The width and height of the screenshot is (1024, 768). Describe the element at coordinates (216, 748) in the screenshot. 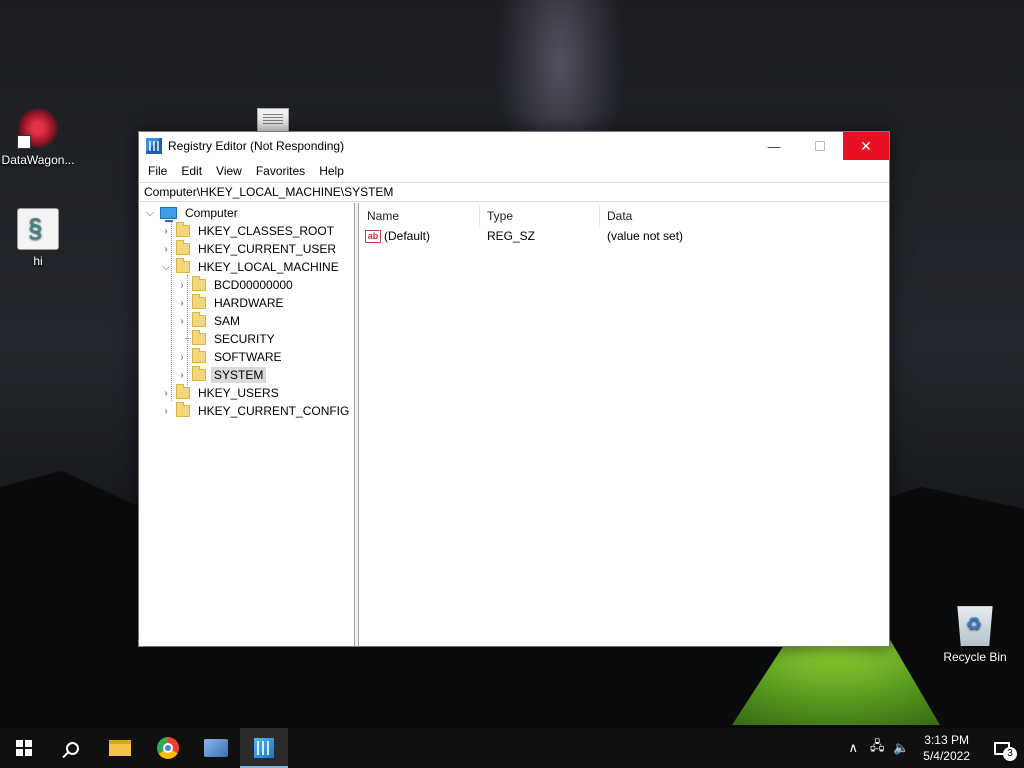

I see `network-app-button` at that location.